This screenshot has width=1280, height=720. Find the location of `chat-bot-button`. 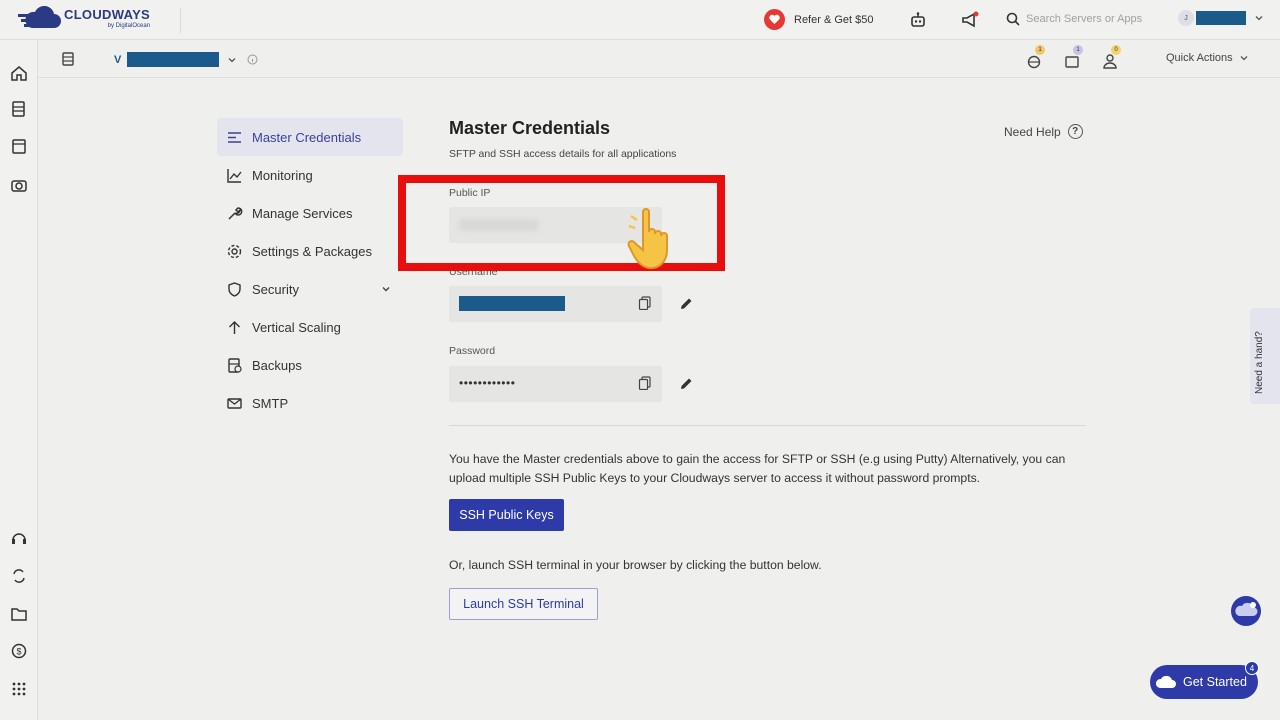

chat-bot-button is located at coordinates (1246, 611).